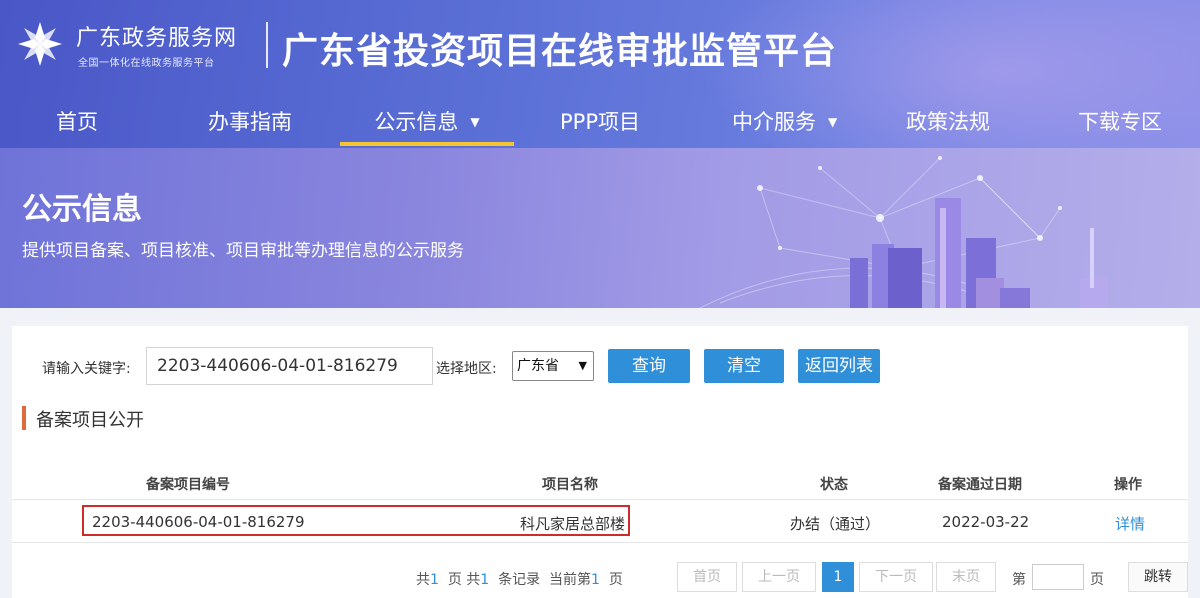 This screenshot has height=598, width=1200. What do you see at coordinates (1058, 577) in the screenshot?
I see `jump-page-input` at bounding box center [1058, 577].